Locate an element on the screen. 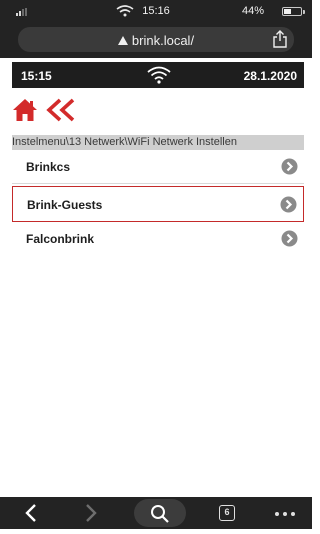 Image resolution: width=320 pixels, height=534 pixels. list-item-network-selected: Brink-Guests is located at coordinates (158, 204).